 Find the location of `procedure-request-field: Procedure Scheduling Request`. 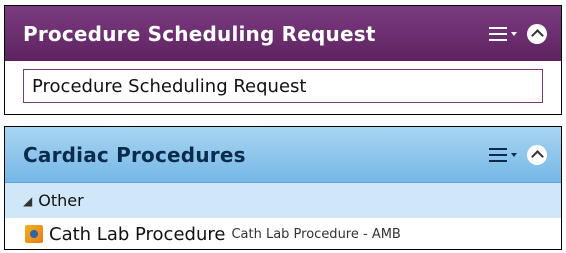

procedure-request-field: Procedure Scheduling Request is located at coordinates (283, 86).